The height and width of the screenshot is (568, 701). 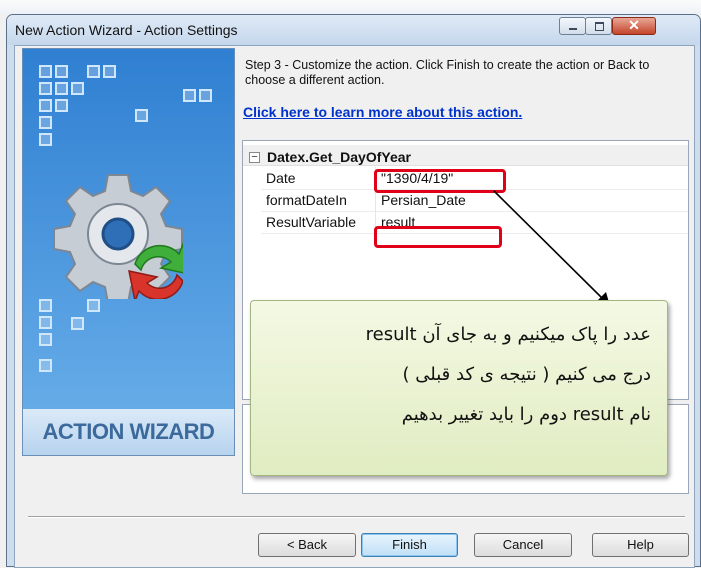 What do you see at coordinates (523, 545) in the screenshot?
I see `cancel-button: Cancel` at bounding box center [523, 545].